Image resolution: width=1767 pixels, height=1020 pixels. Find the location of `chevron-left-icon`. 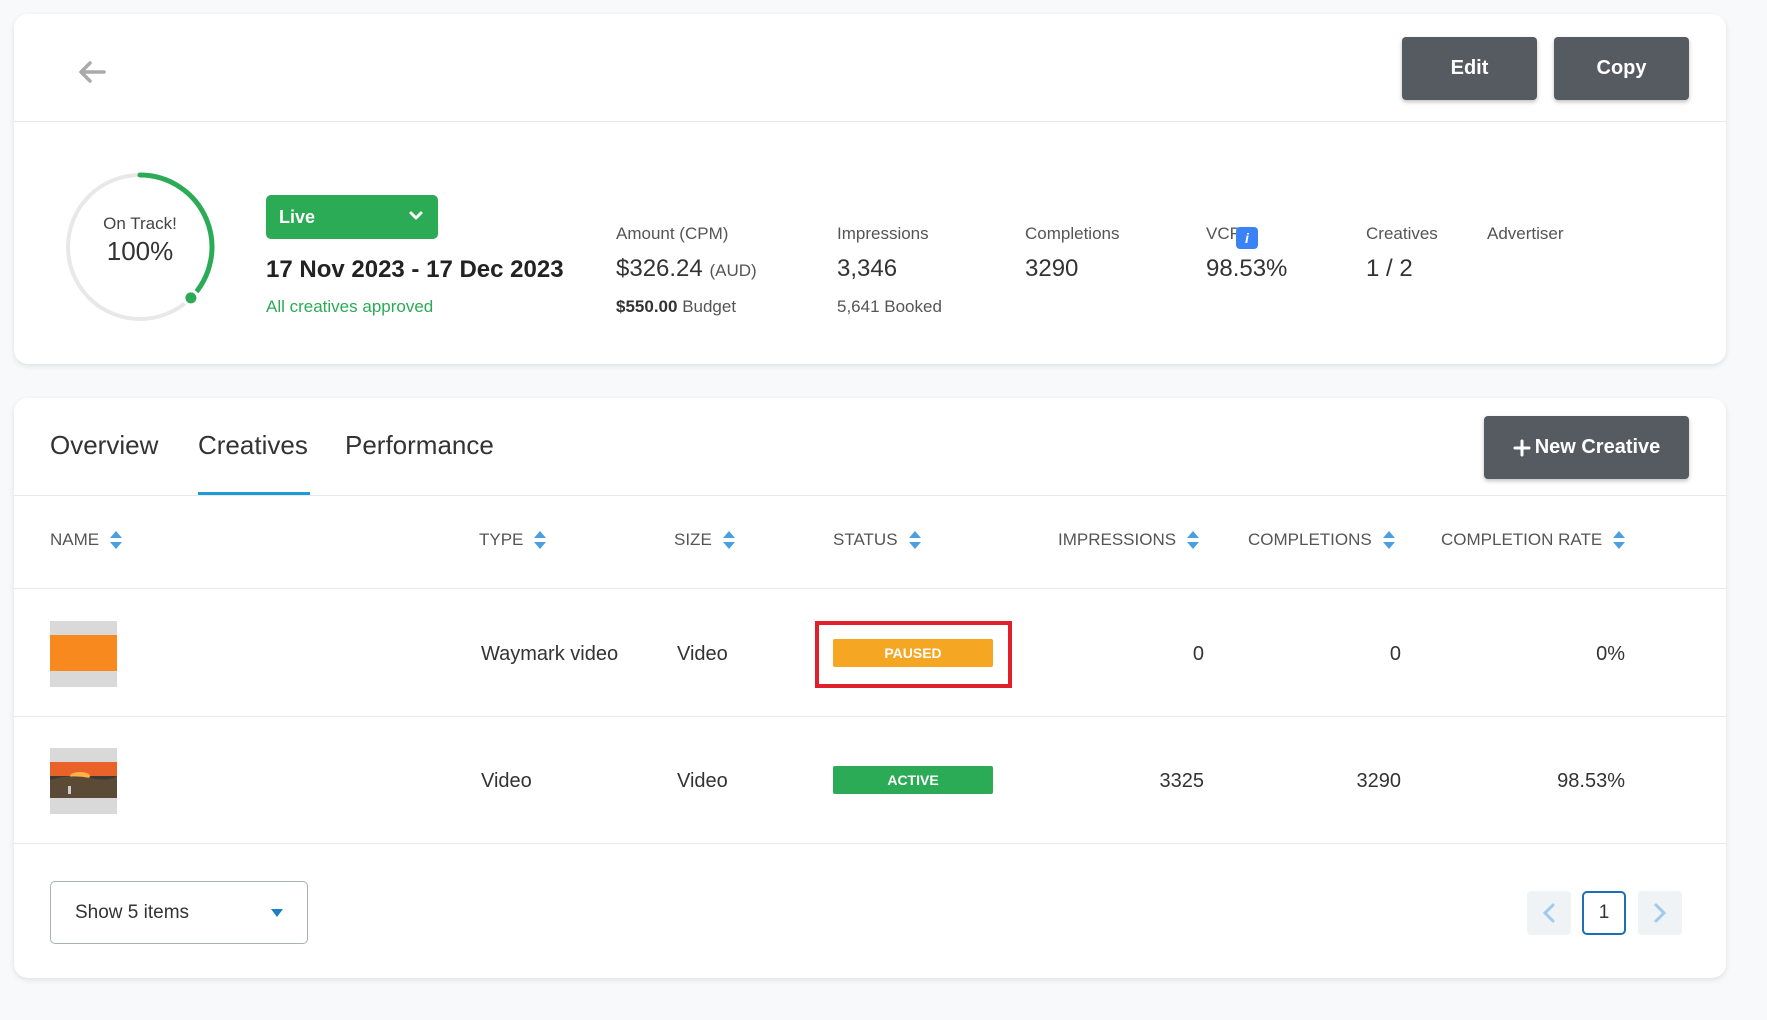

chevron-left-icon is located at coordinates (1548, 913).